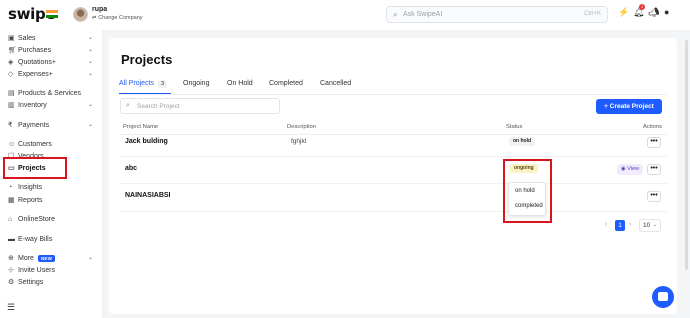  I want to click on view-button: ◉ View, so click(630, 169).